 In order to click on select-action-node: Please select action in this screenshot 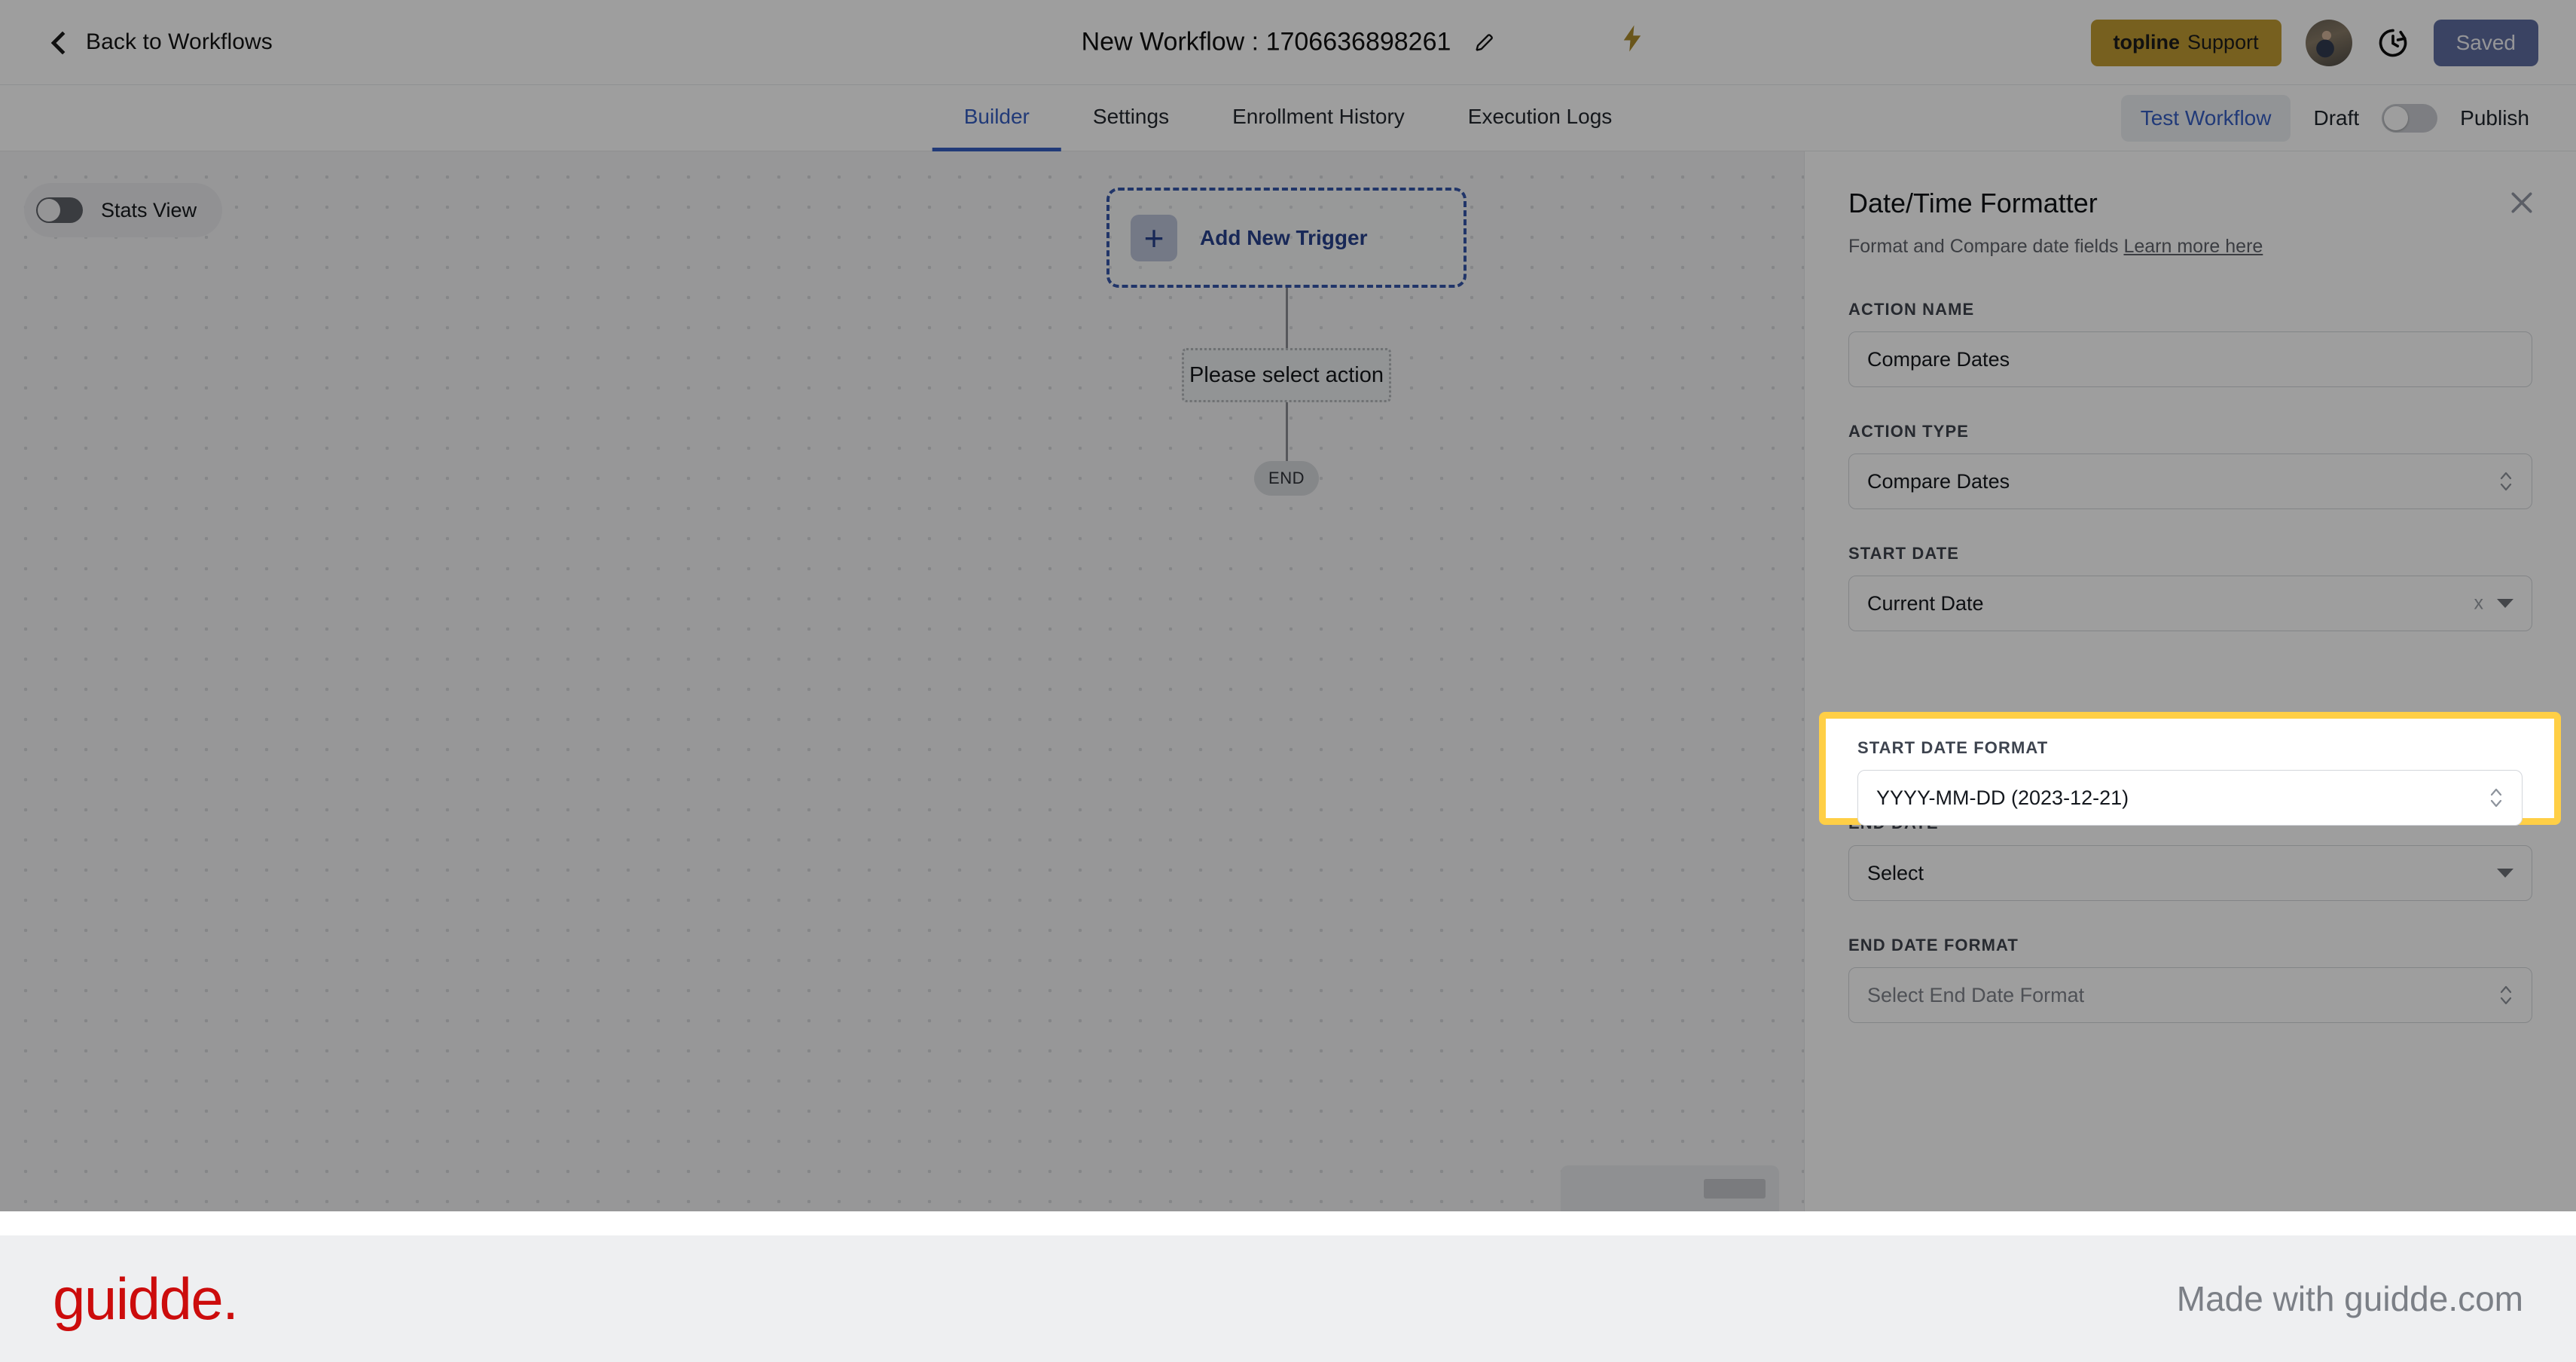, I will do `click(1287, 375)`.